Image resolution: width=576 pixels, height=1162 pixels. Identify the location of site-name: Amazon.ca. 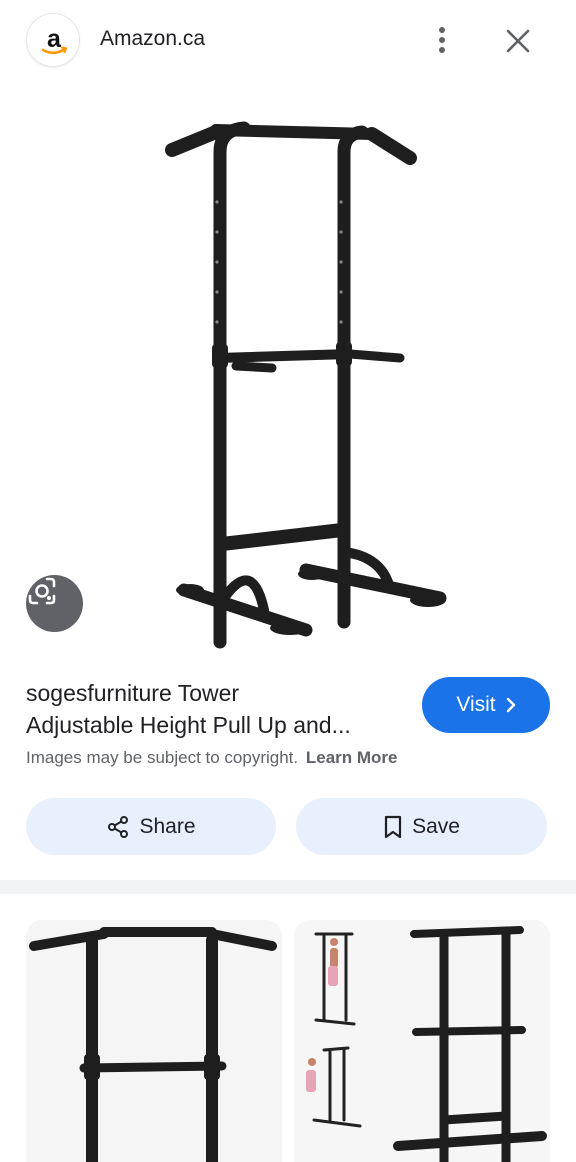
(152, 39).